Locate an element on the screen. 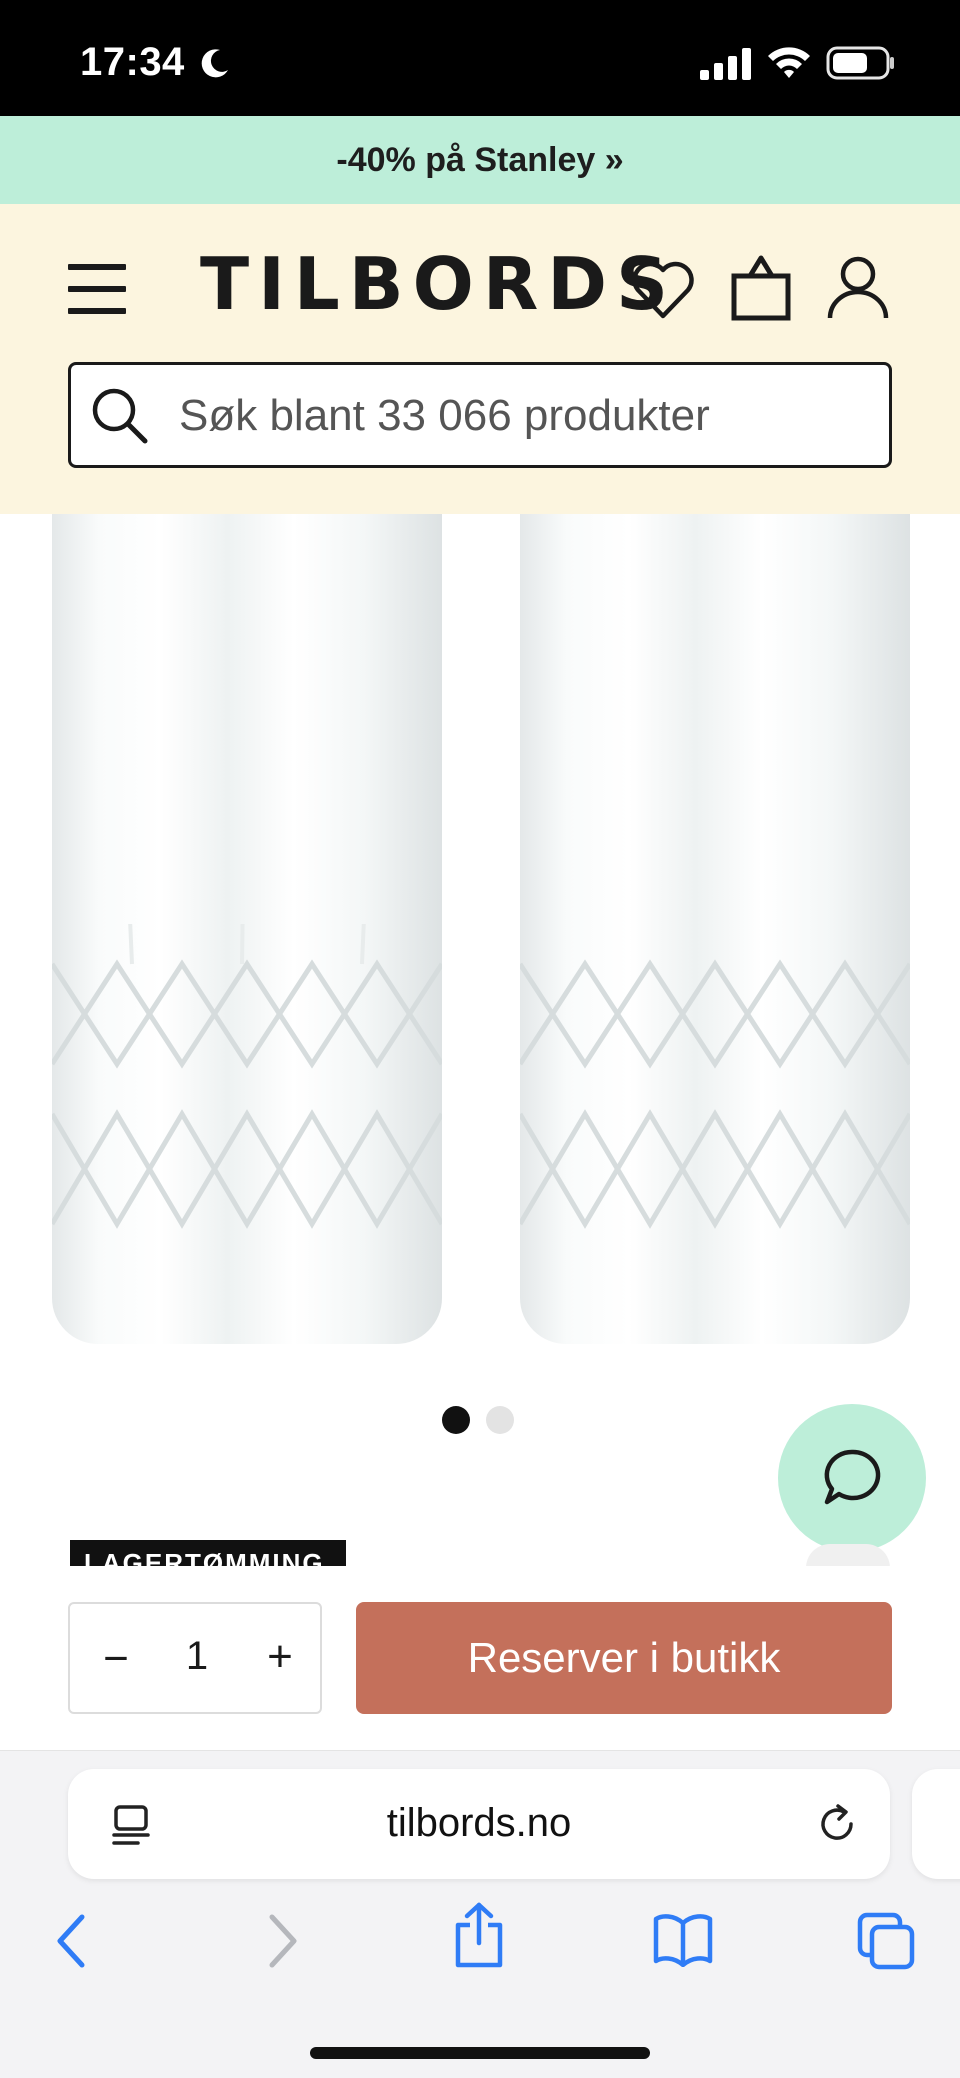 This screenshot has width=960, height=2078. product-badge-text: LAGERTØMMING is located at coordinates (204, 1557).